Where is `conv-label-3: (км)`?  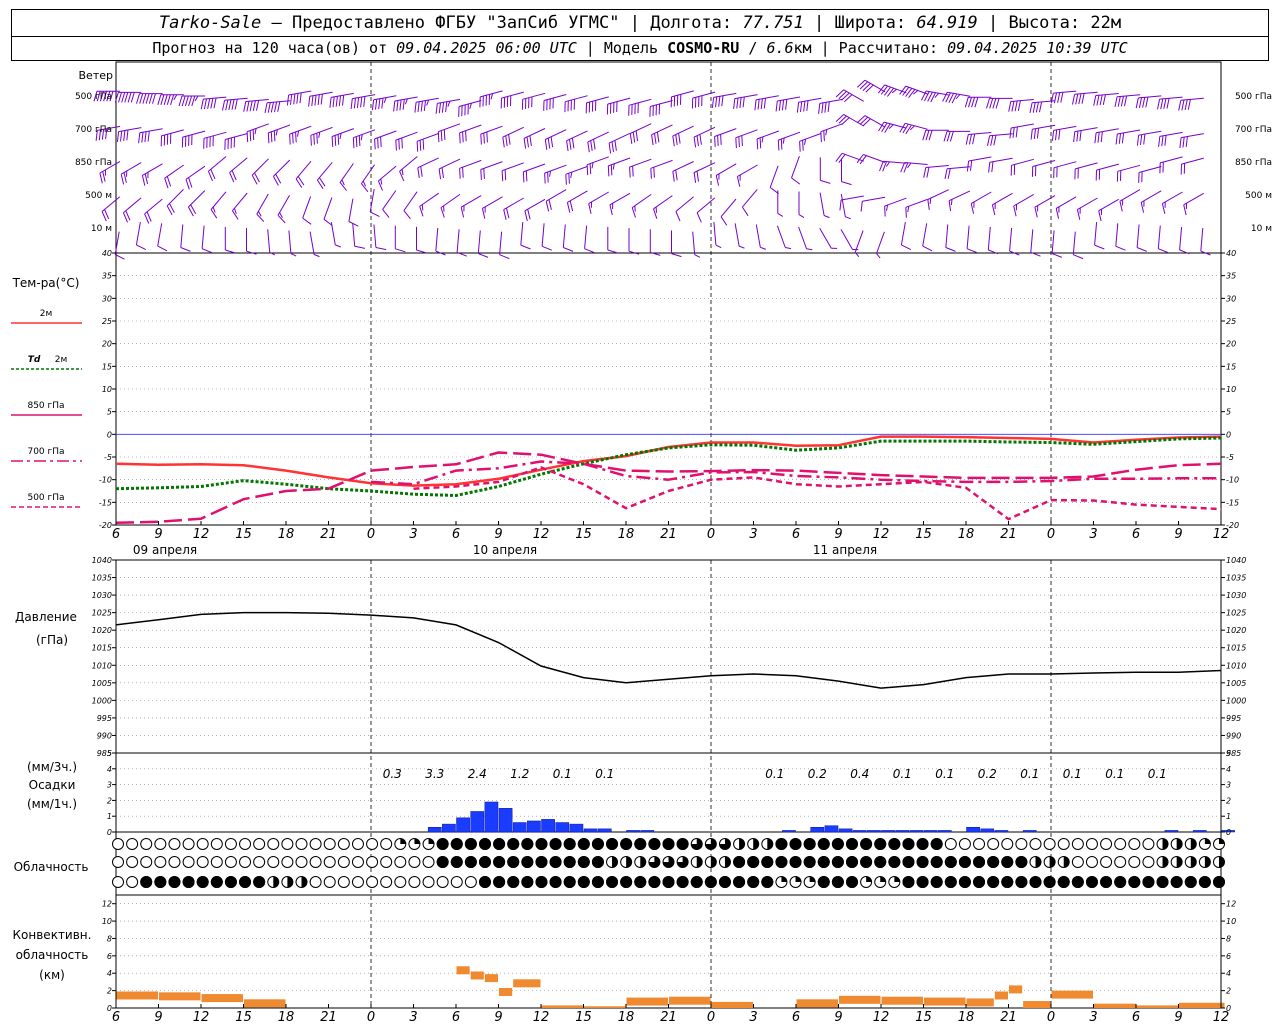
conv-label-3: (км) is located at coordinates (52, 975).